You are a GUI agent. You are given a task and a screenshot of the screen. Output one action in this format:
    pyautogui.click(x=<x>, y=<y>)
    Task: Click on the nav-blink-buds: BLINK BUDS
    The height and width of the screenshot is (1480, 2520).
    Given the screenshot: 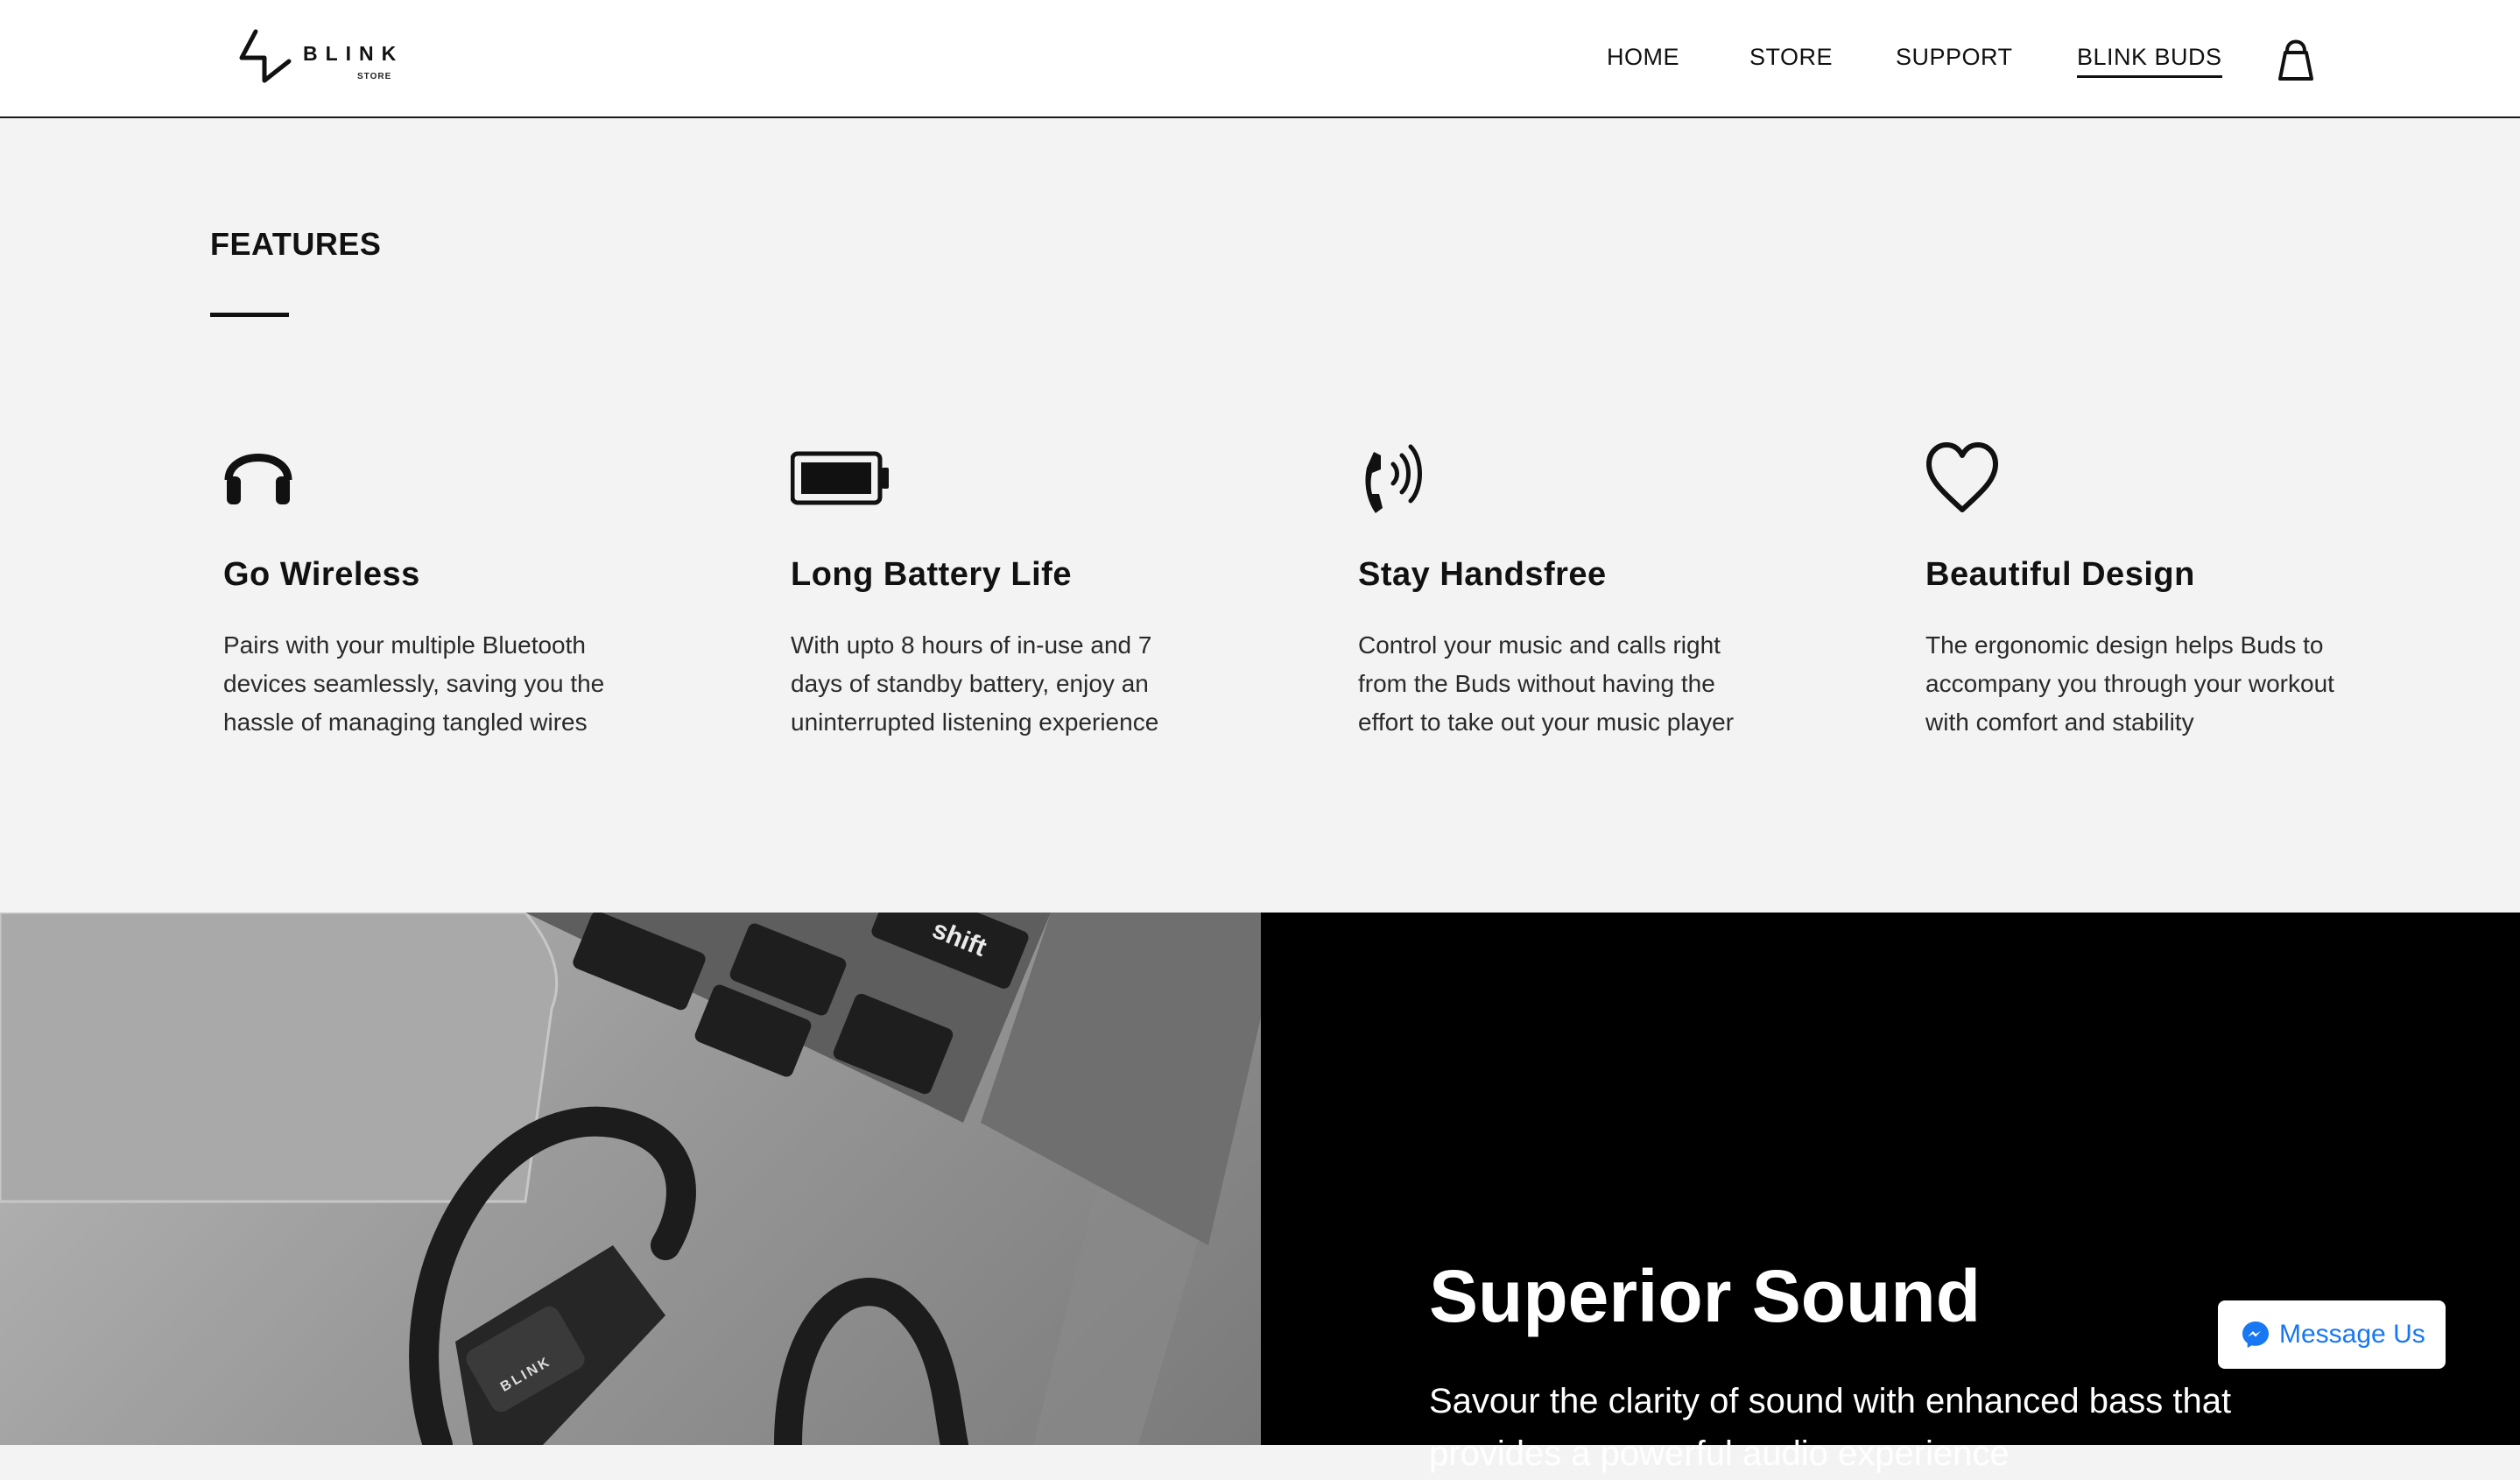 What is the action you would take?
    pyautogui.click(x=2149, y=61)
    